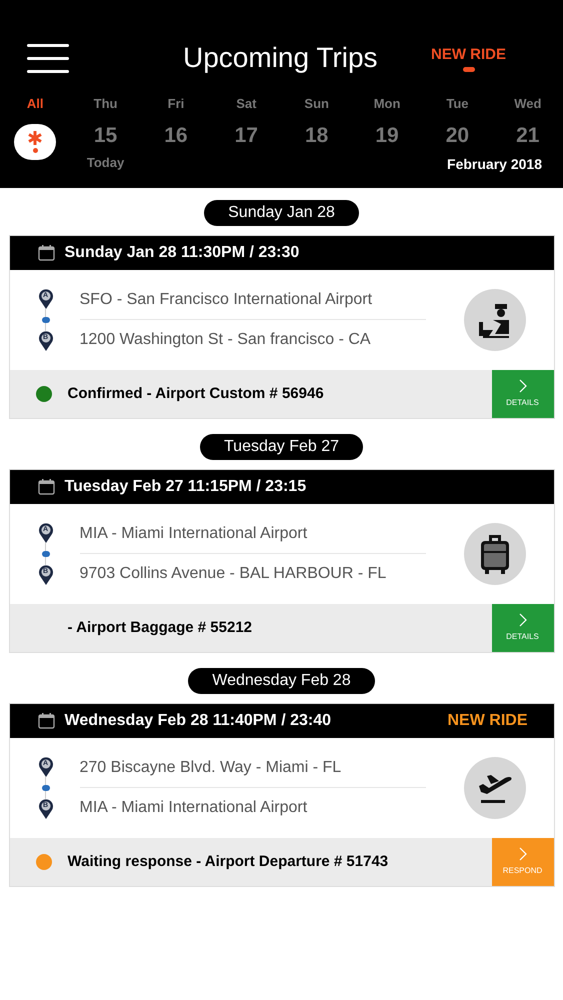  I want to click on day-tab: Fri 16, so click(176, 122).